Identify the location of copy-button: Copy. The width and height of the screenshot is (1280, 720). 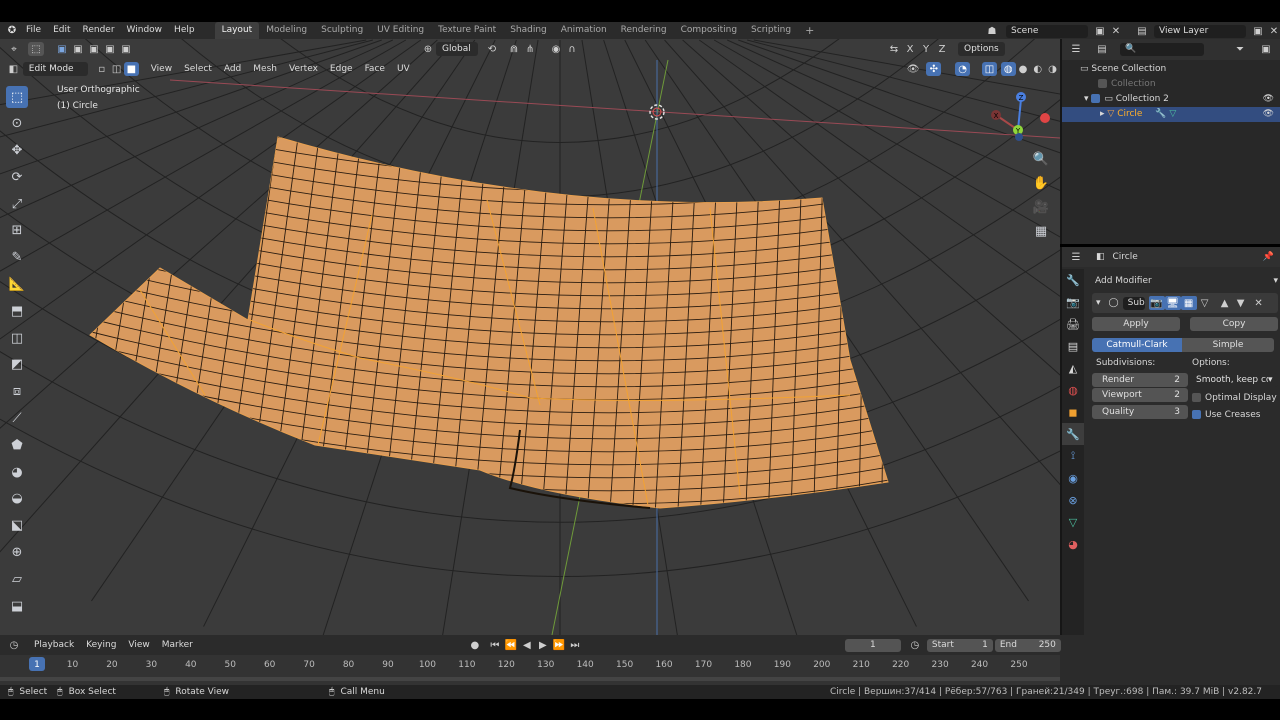
(1234, 324).